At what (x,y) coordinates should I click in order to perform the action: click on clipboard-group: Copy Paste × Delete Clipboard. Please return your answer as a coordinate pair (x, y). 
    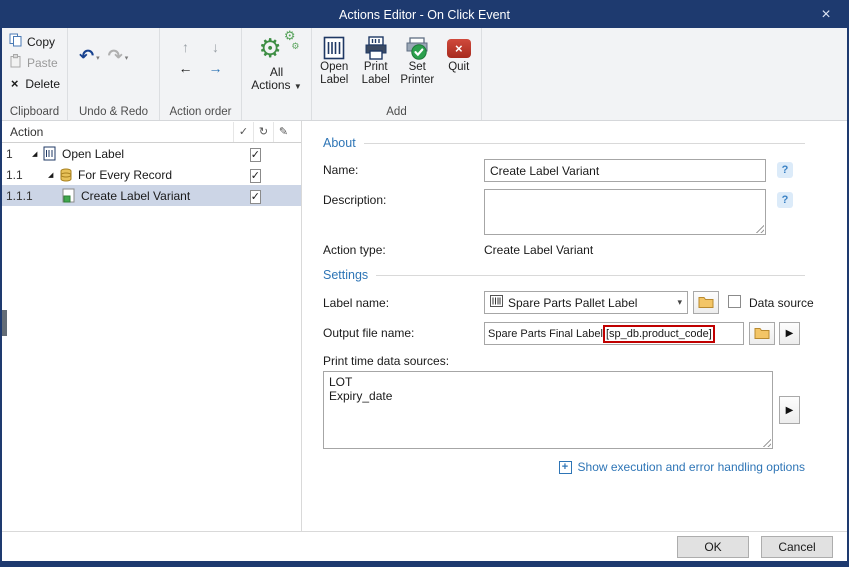
    Looking at the image, I should click on (35, 74).